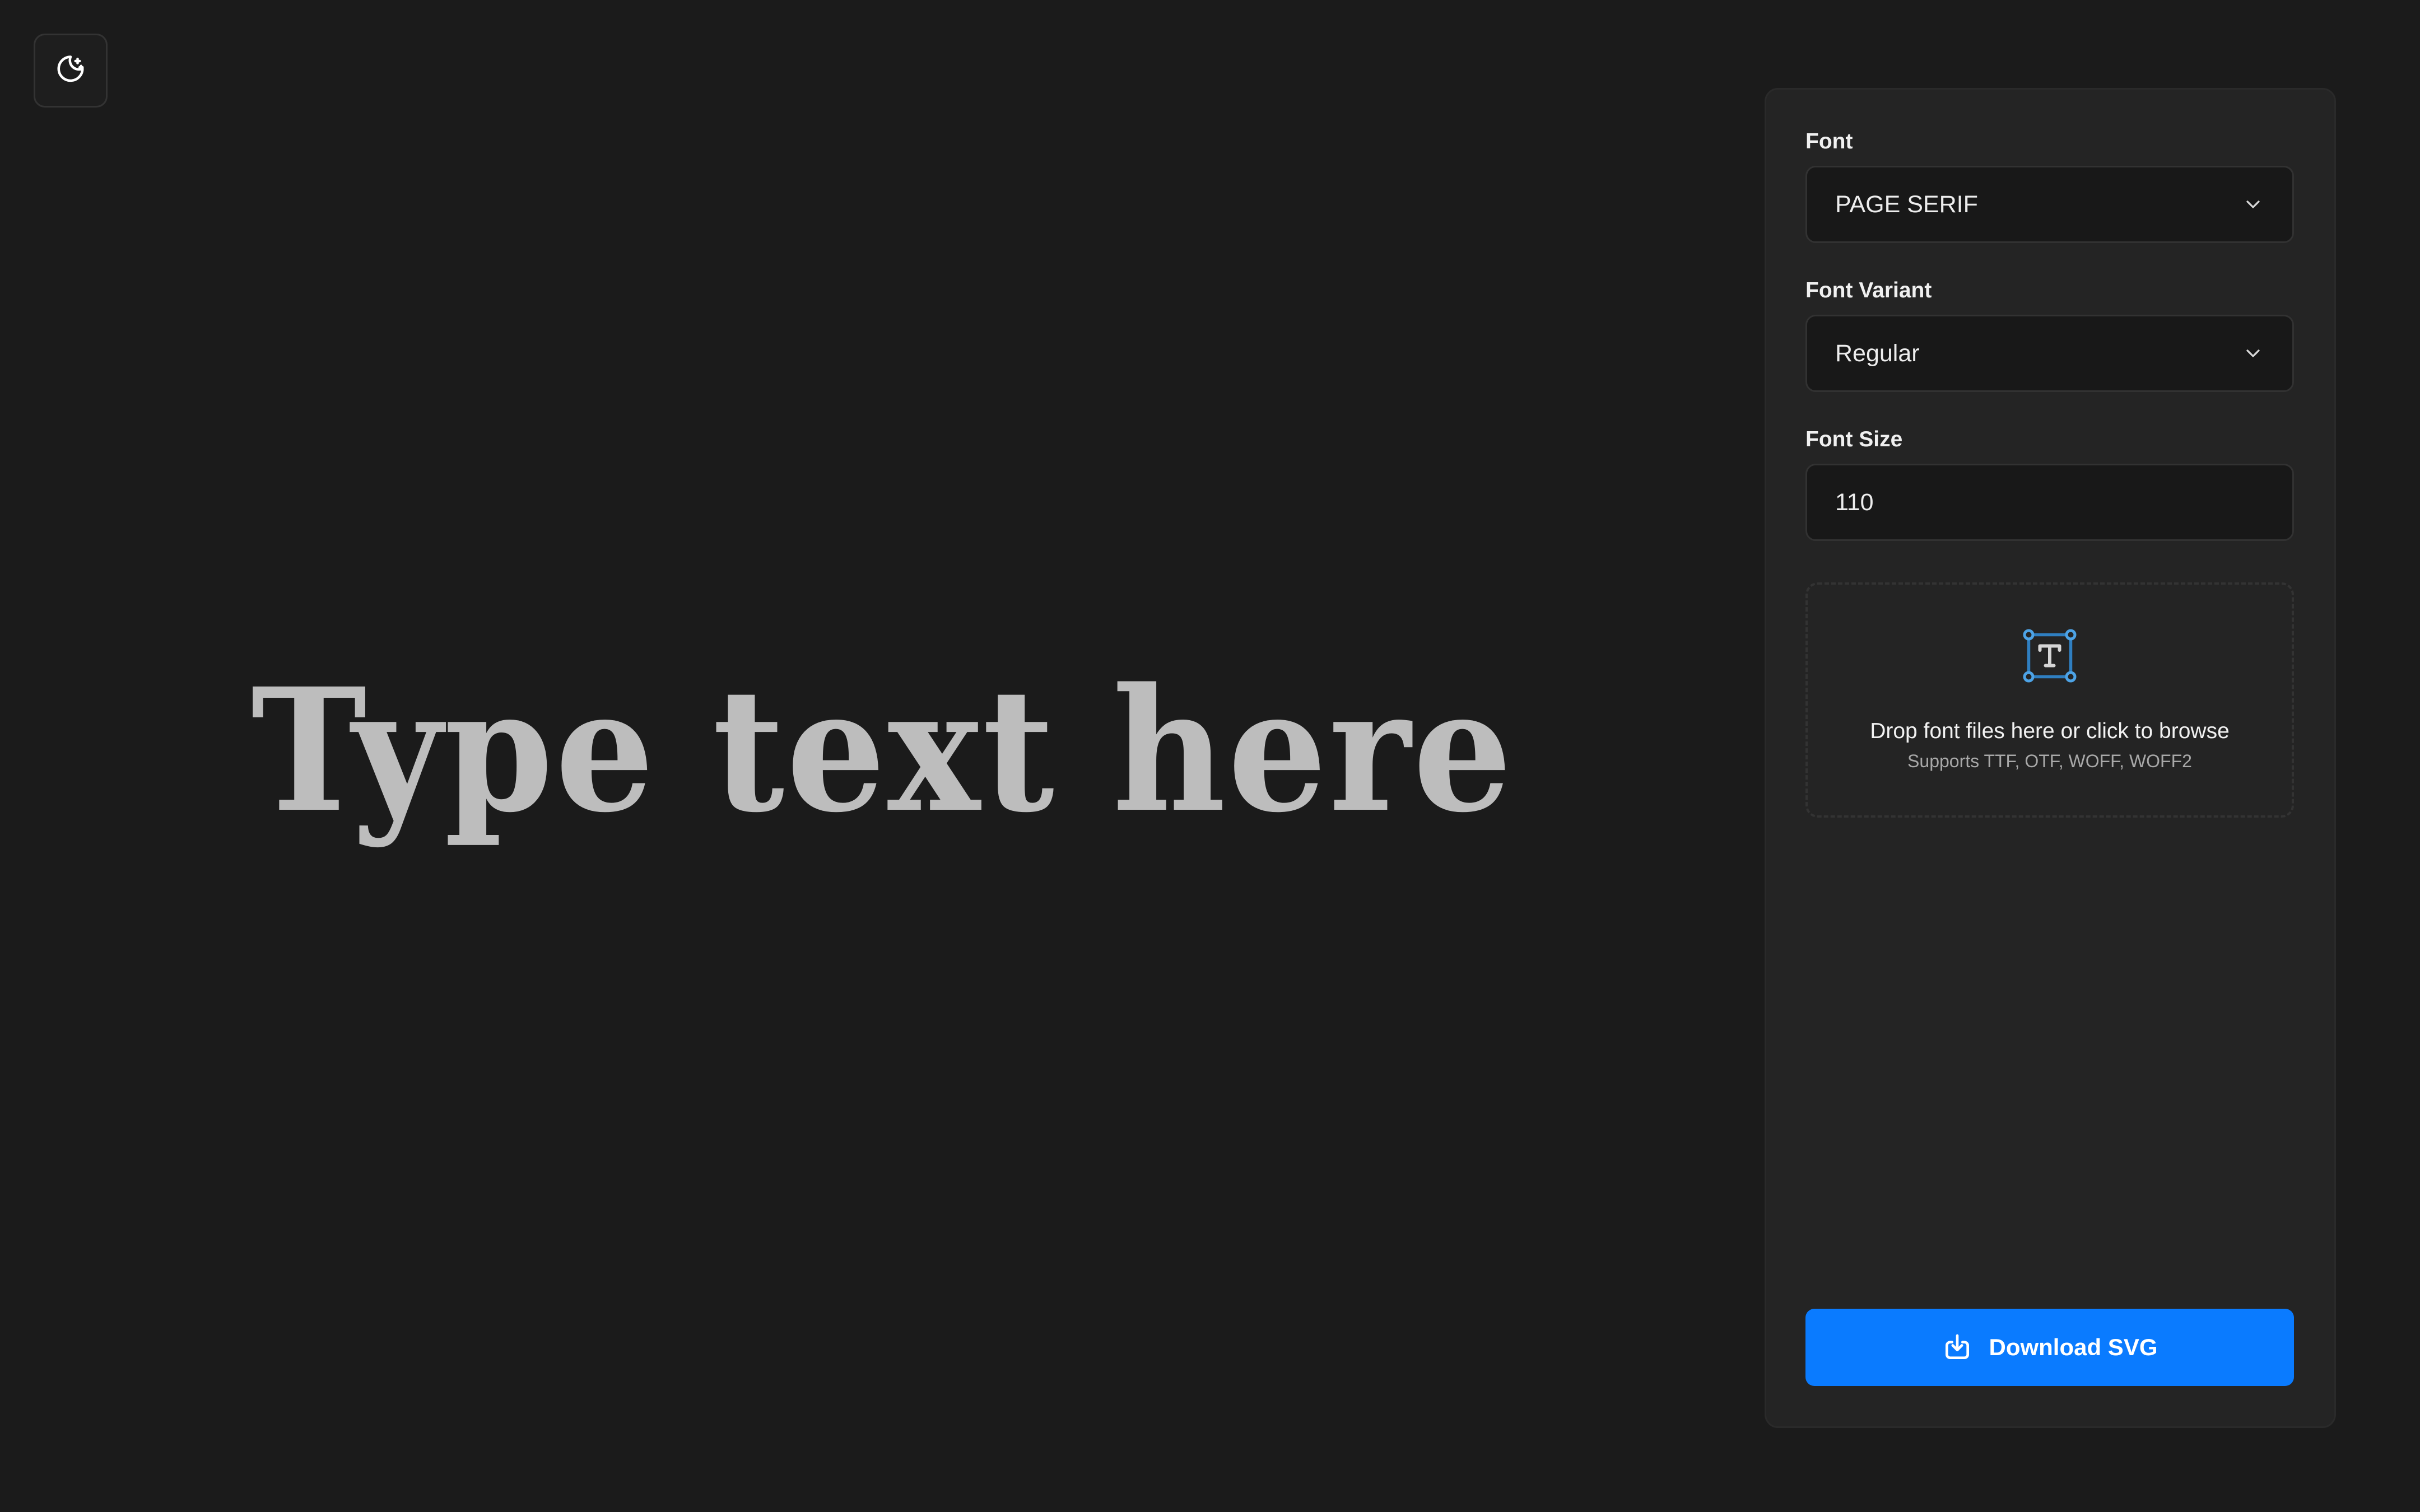  I want to click on download-svg-button: Download SVG, so click(2050, 1348).